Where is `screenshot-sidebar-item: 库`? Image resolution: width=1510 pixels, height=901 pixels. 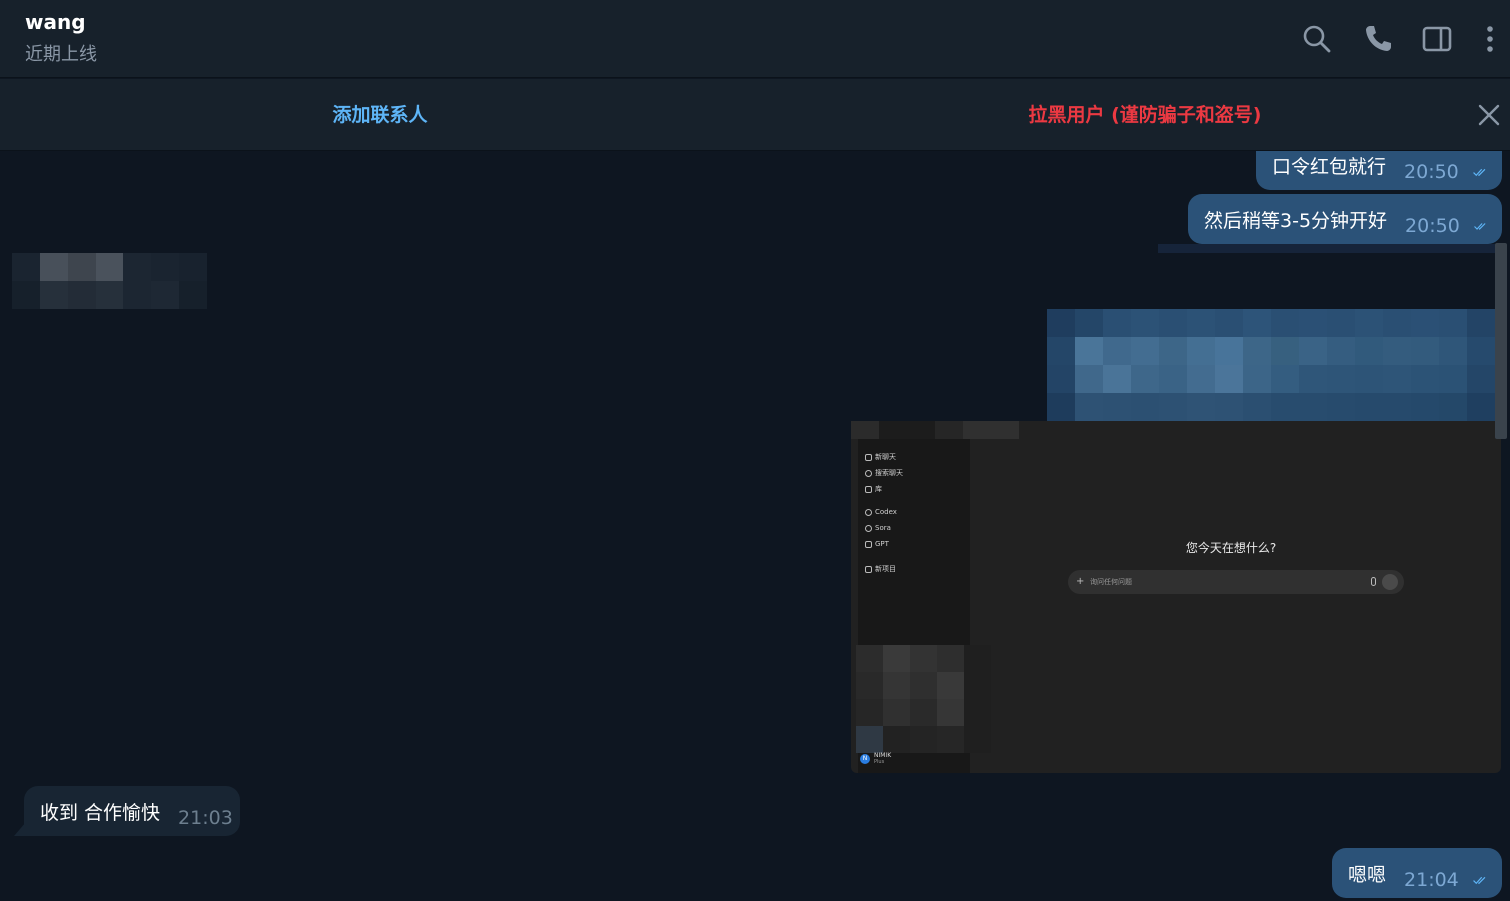
screenshot-sidebar-item: 库 is located at coordinates (873, 489).